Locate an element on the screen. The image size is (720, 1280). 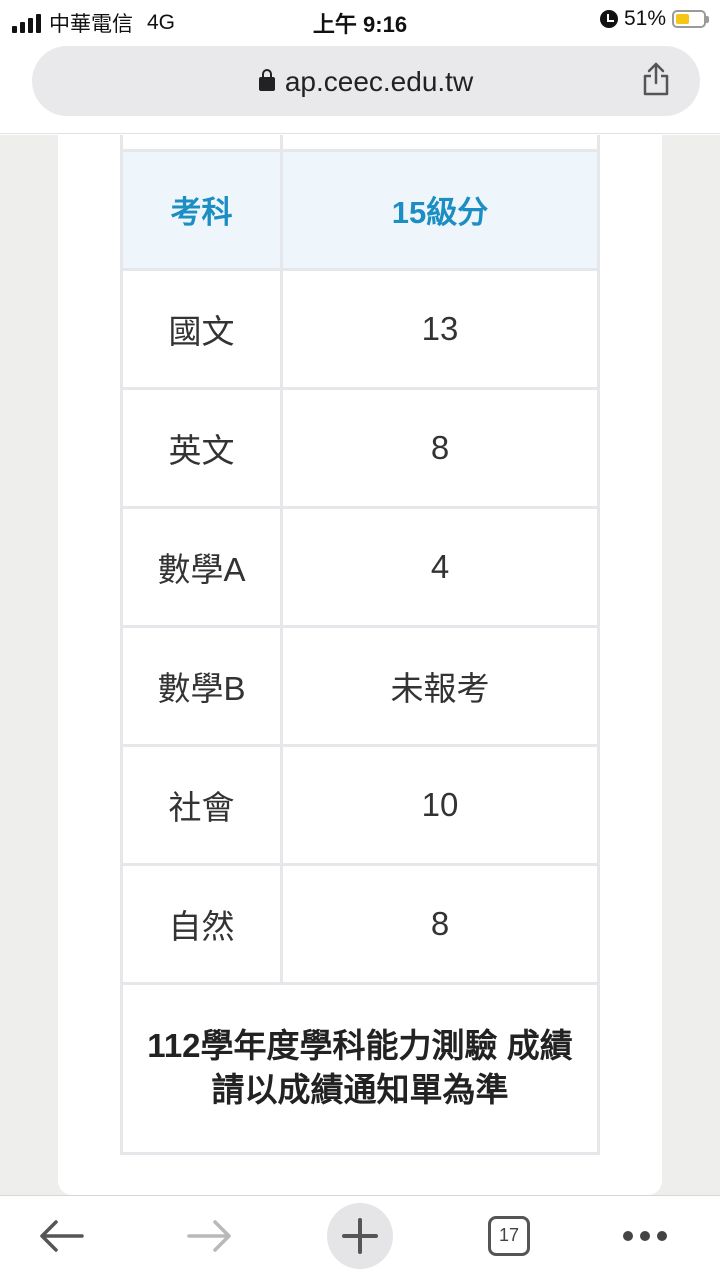
address-bar: ap.ceec.edu.tw is located at coordinates (366, 81).